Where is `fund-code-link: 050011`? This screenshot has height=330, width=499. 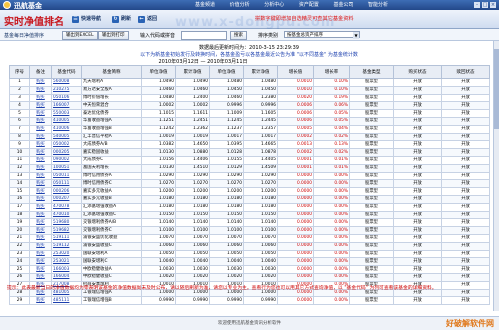
fund-code-link: 050011 is located at coordinates (66, 176).